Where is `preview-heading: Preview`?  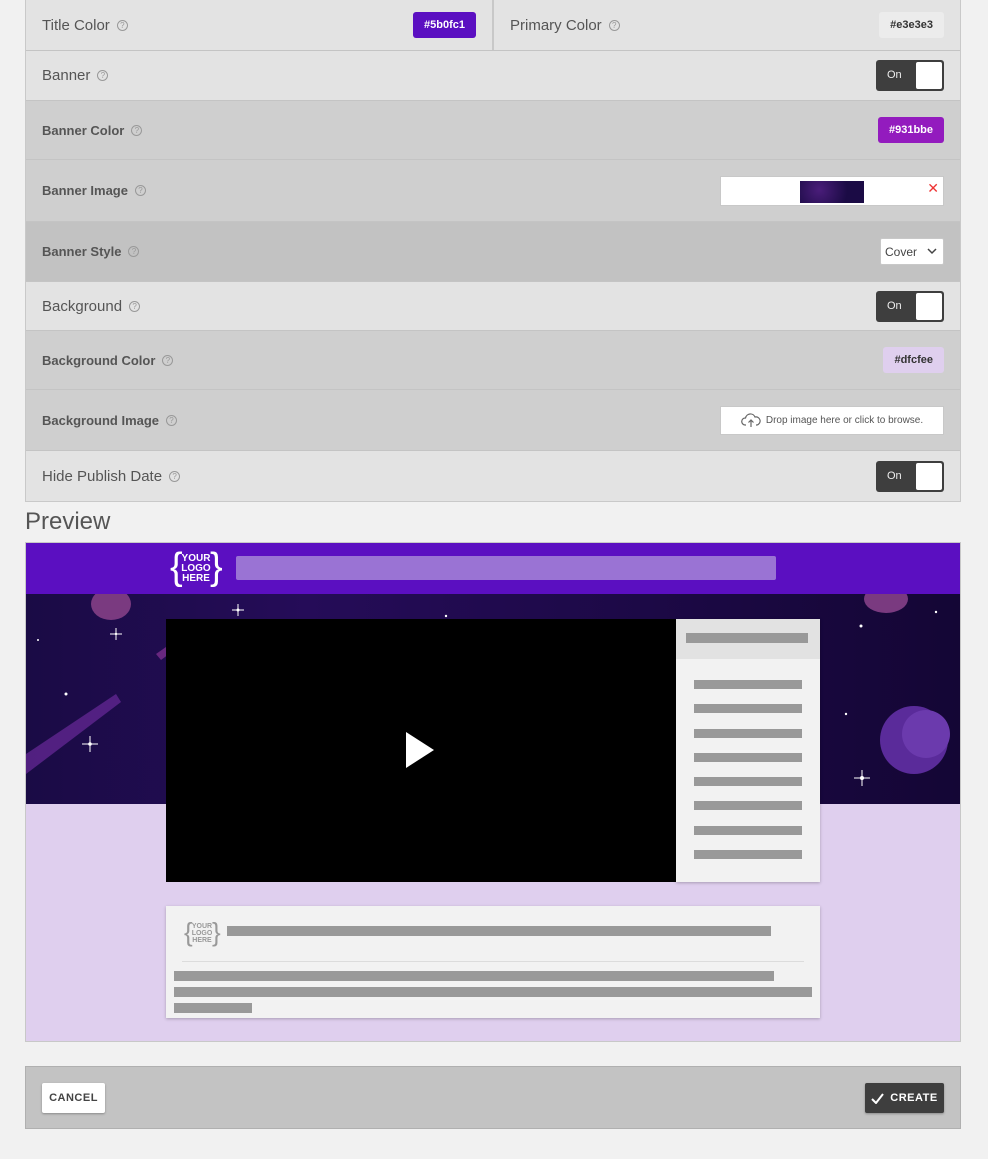 preview-heading: Preview is located at coordinates (68, 521).